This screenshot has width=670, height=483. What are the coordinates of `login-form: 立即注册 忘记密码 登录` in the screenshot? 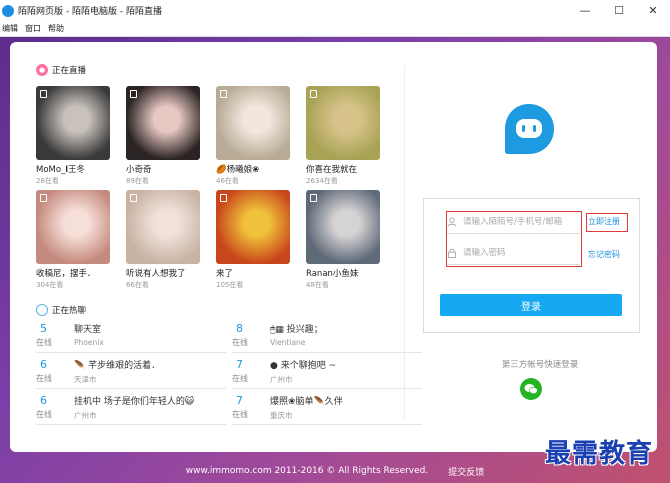 It's located at (531, 265).